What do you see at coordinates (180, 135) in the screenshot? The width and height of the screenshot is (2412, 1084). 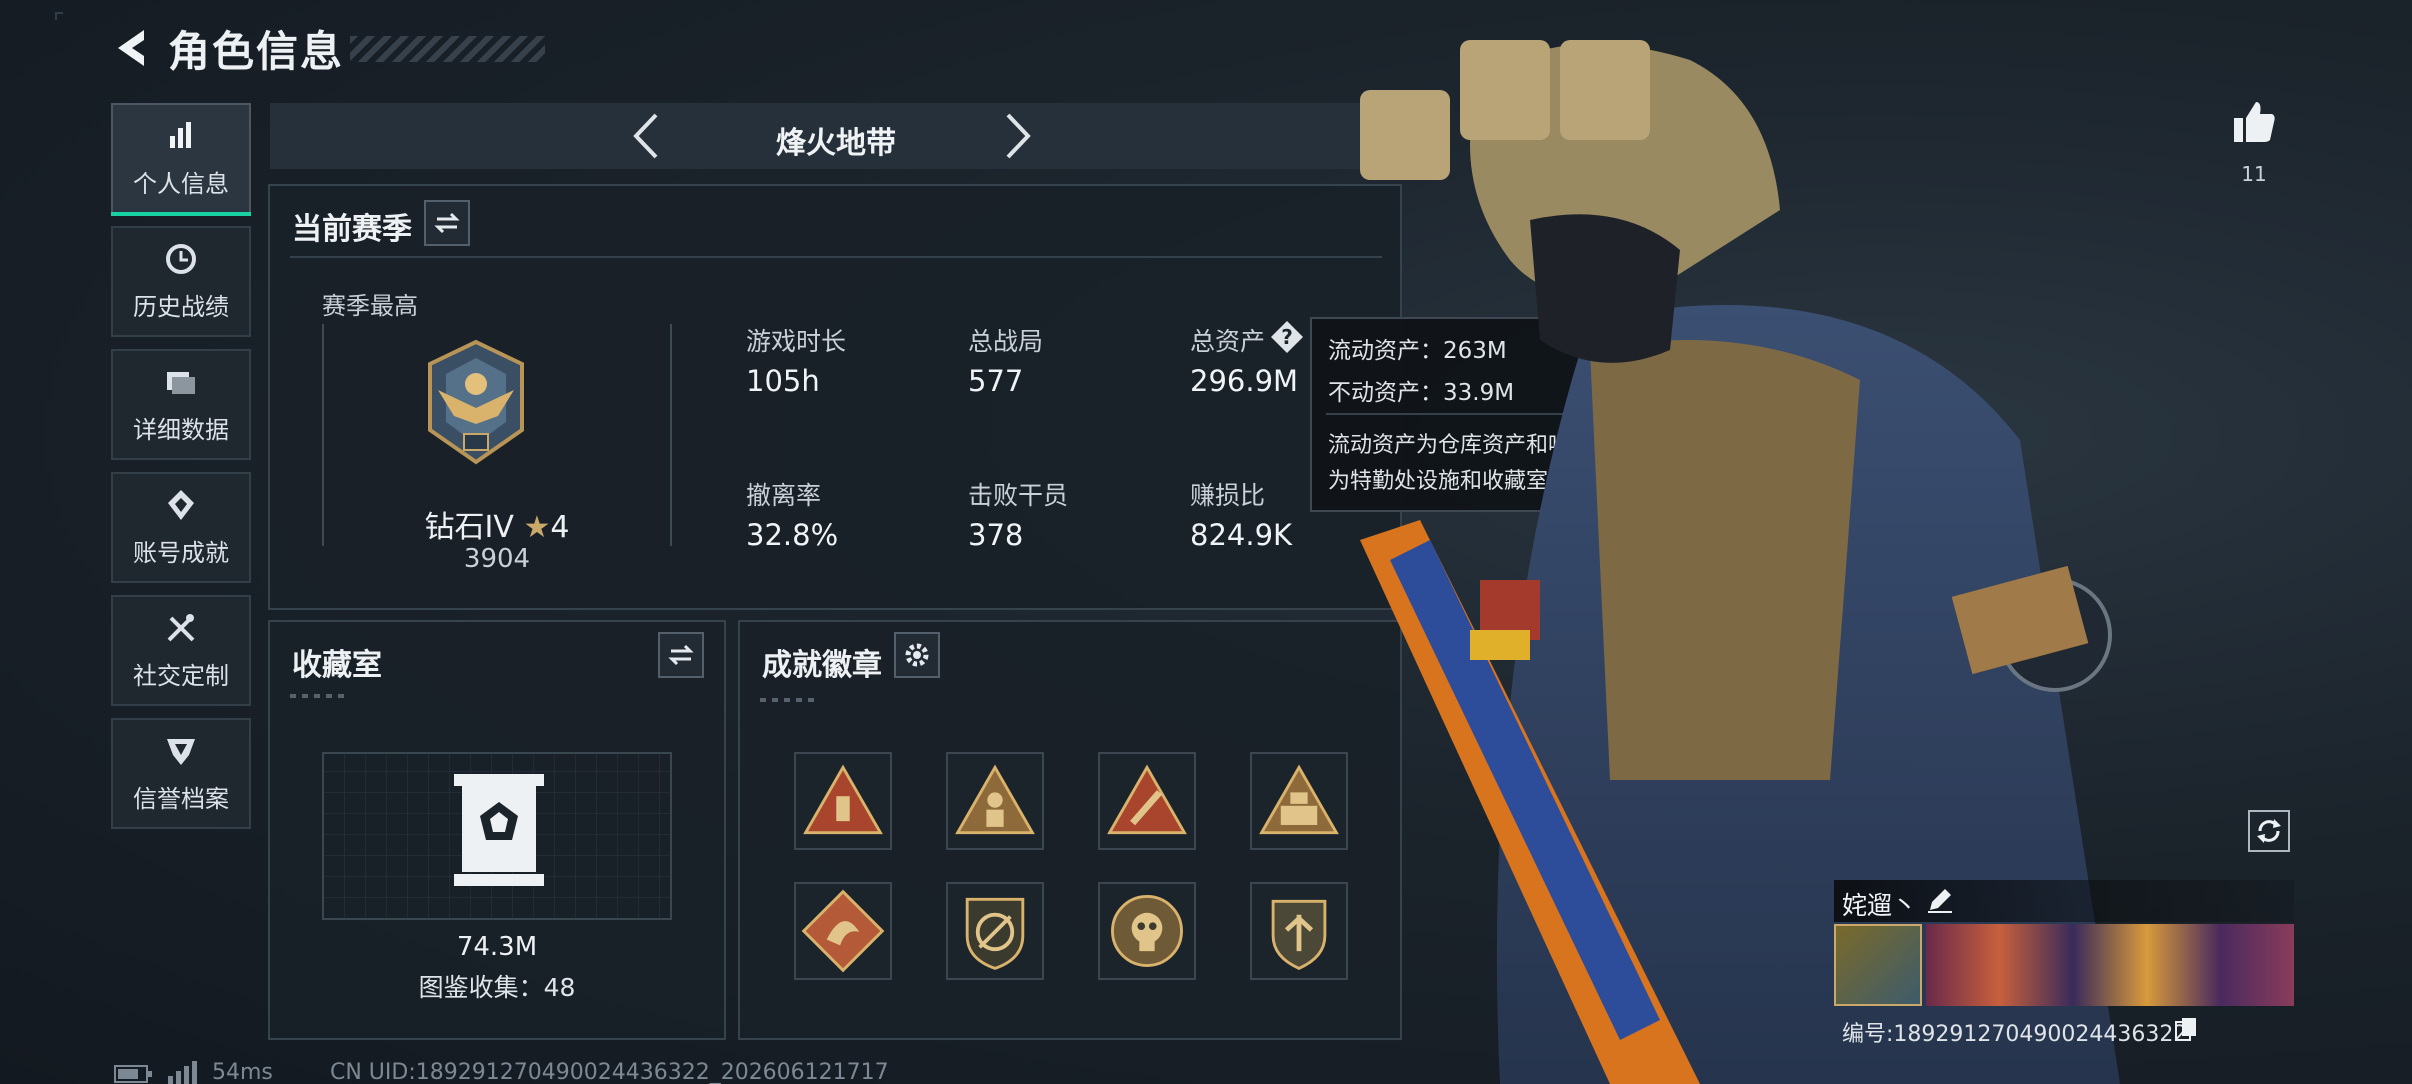 I see `bar-chart-icon` at bounding box center [180, 135].